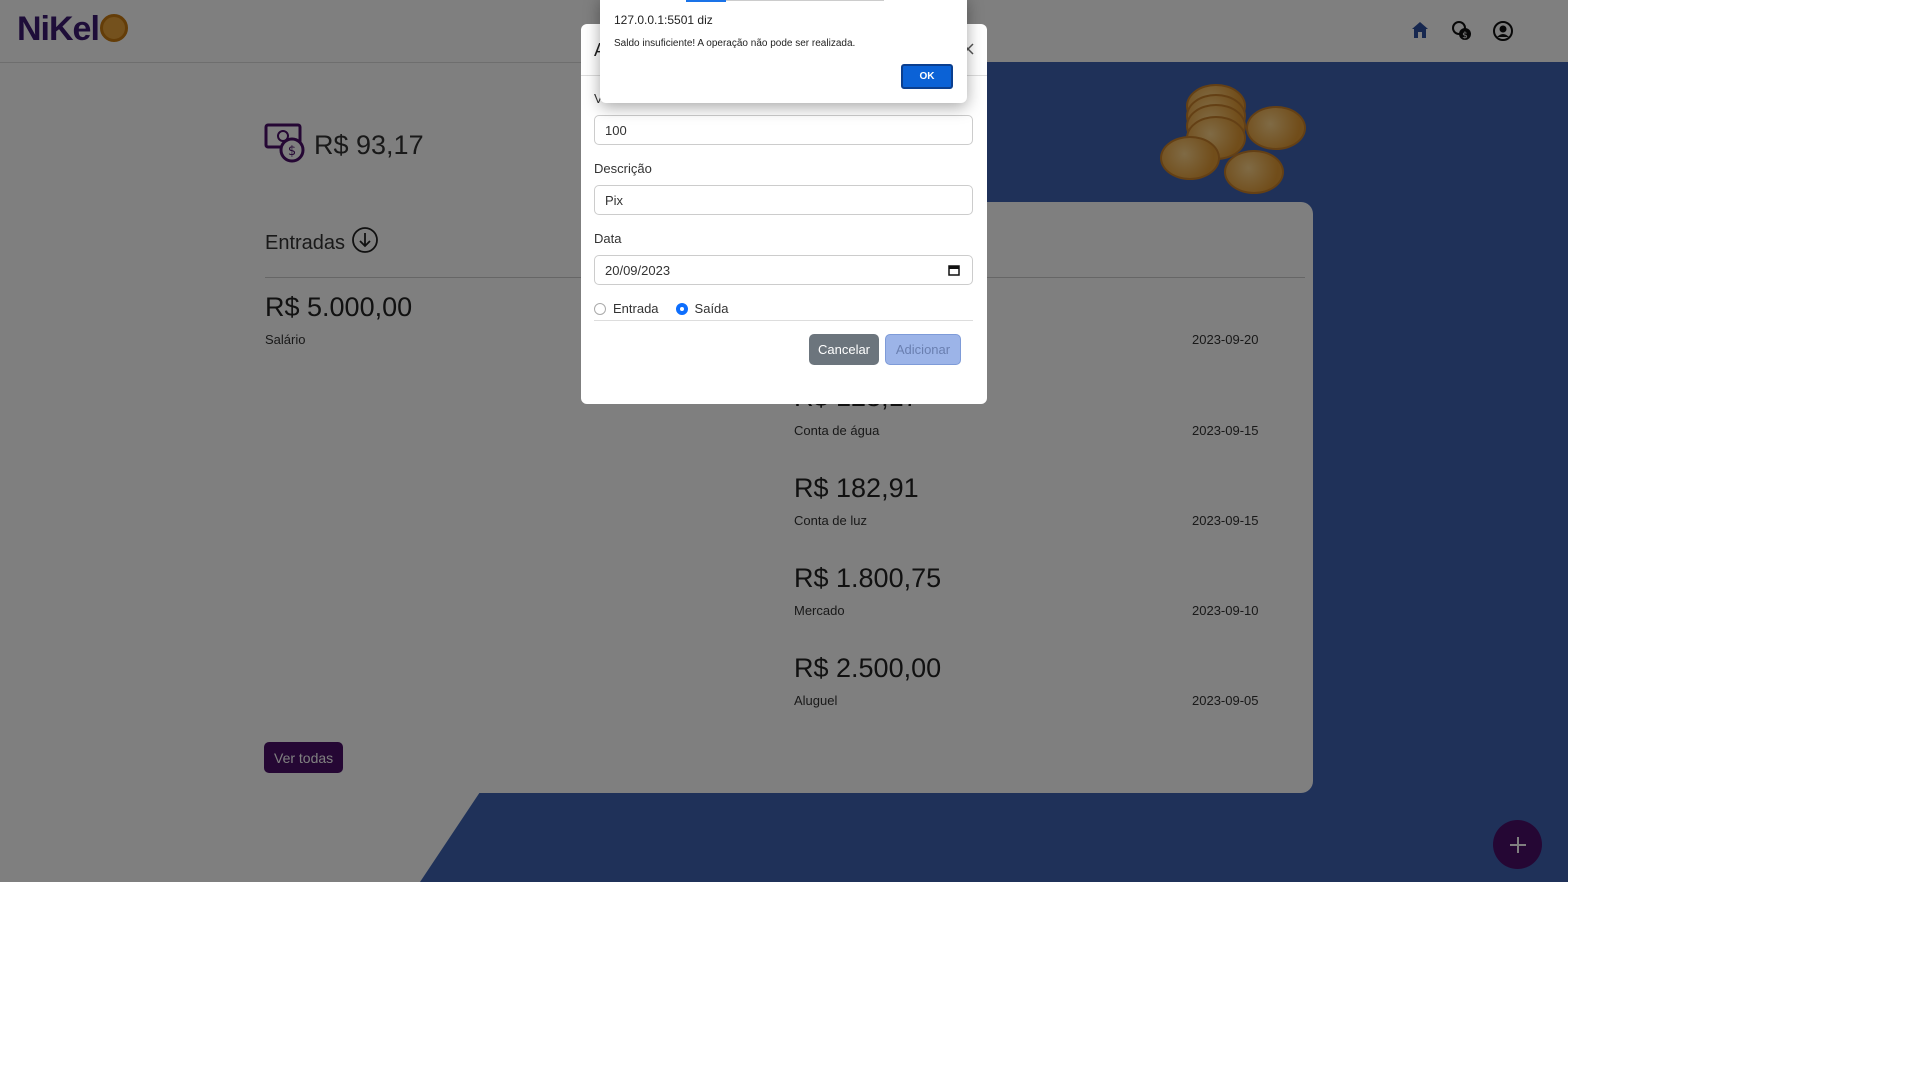  What do you see at coordinates (636, 308) in the screenshot?
I see `entrada-label: Entrada` at bounding box center [636, 308].